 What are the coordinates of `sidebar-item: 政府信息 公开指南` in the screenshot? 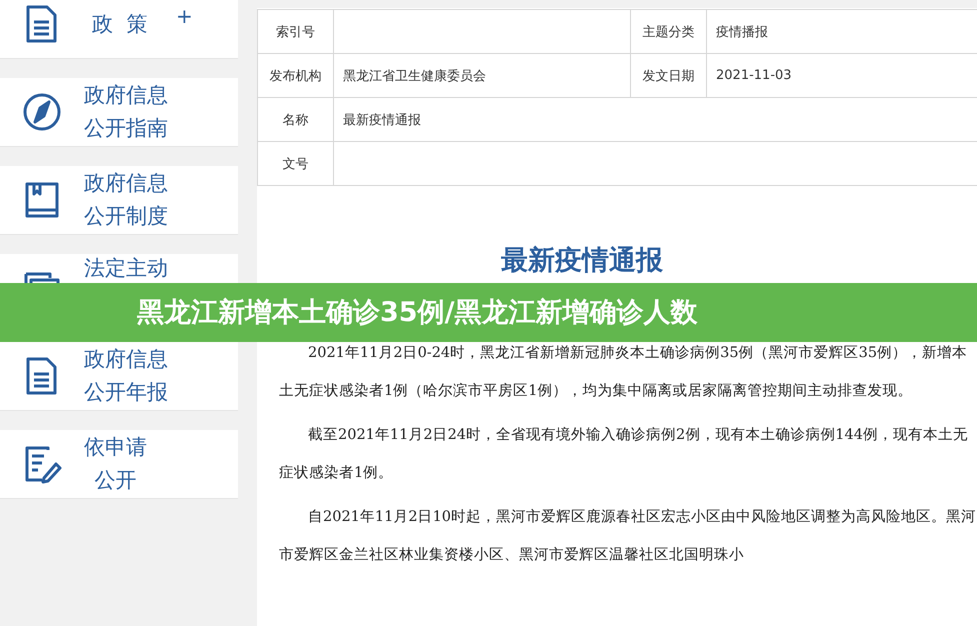 It's located at (119, 112).